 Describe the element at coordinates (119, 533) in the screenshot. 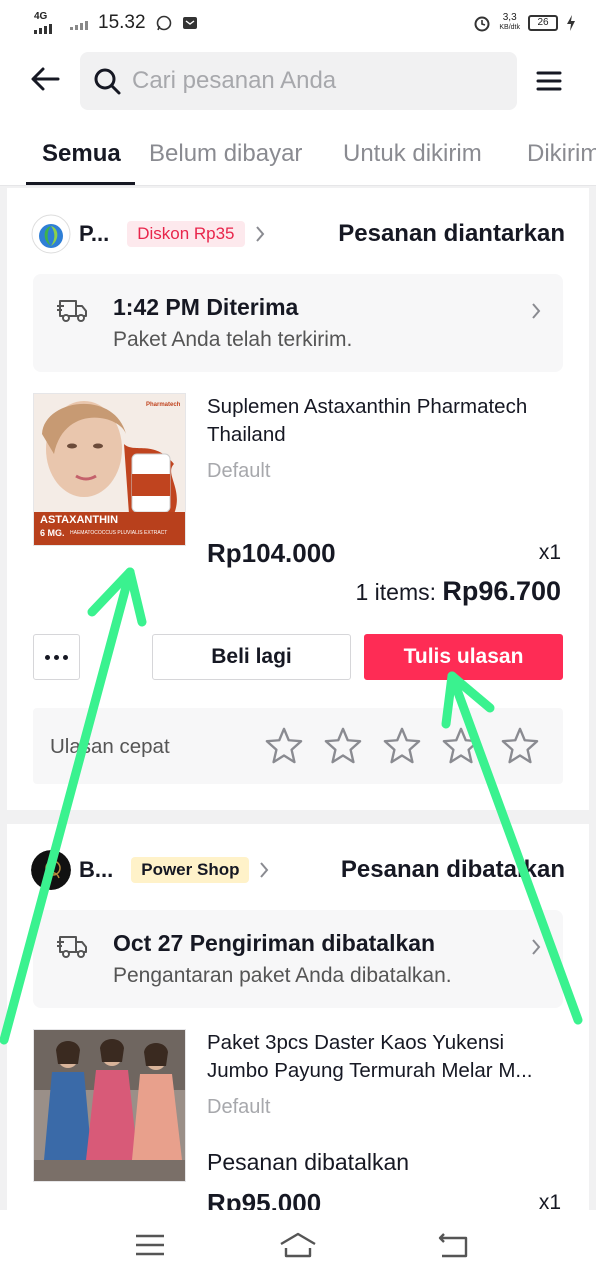

I see `thumbnail-text: HAEMATOCOCCUS PLUVIALIS EXTRACT` at that location.